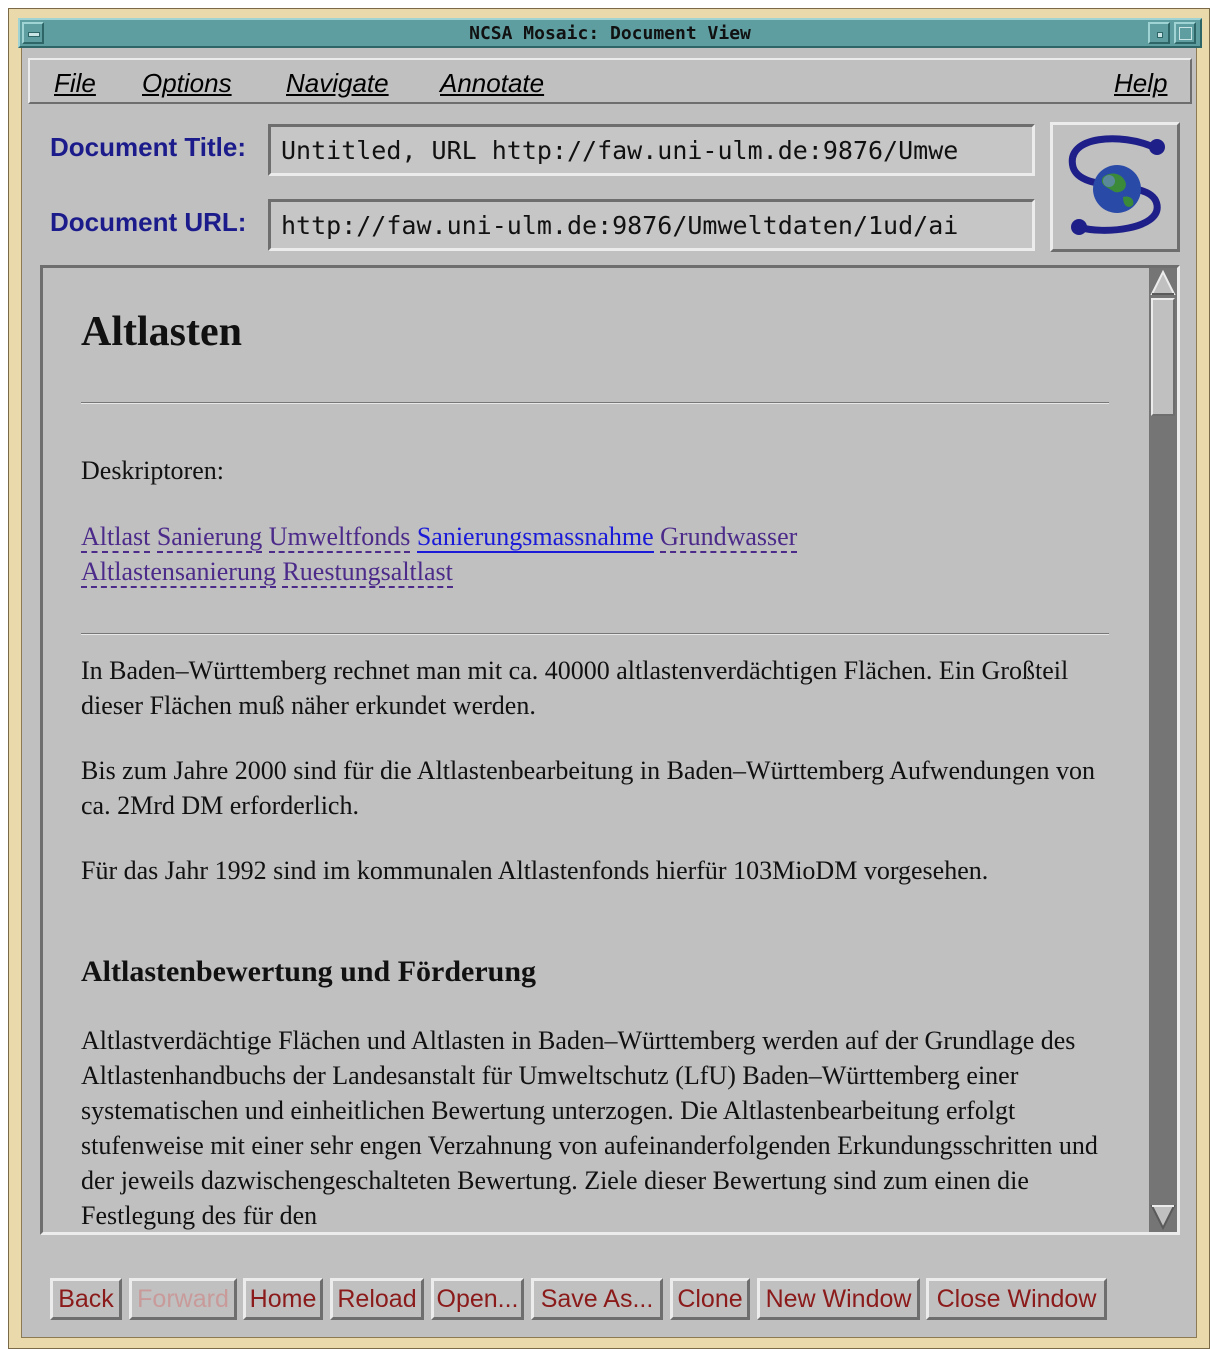 The height and width of the screenshot is (1349, 1210). What do you see at coordinates (1159, 33) in the screenshot?
I see `minimize-button` at bounding box center [1159, 33].